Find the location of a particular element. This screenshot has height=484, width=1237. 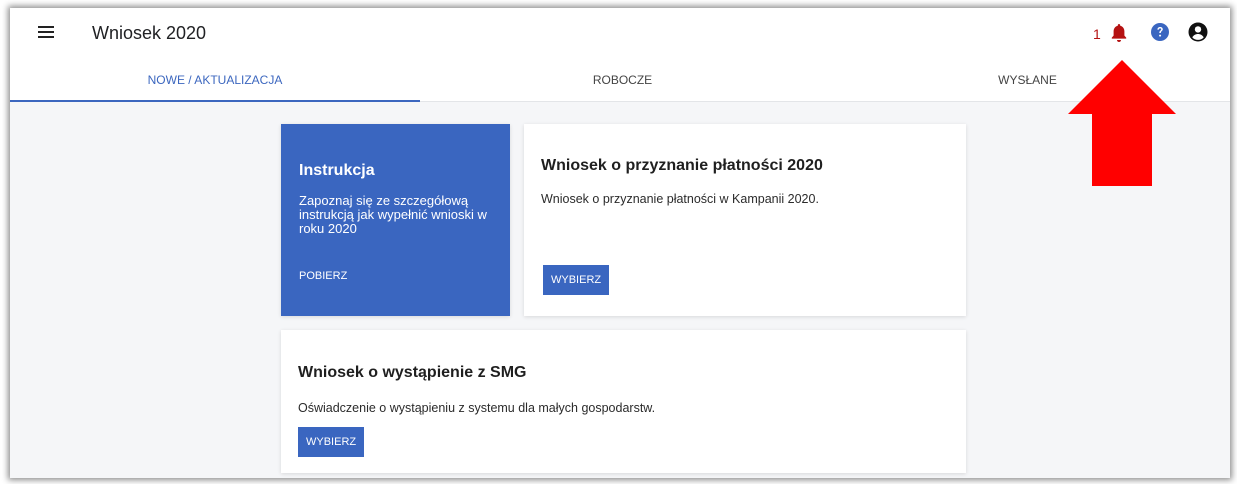

select-smg-button: WYBIERZ is located at coordinates (331, 442).